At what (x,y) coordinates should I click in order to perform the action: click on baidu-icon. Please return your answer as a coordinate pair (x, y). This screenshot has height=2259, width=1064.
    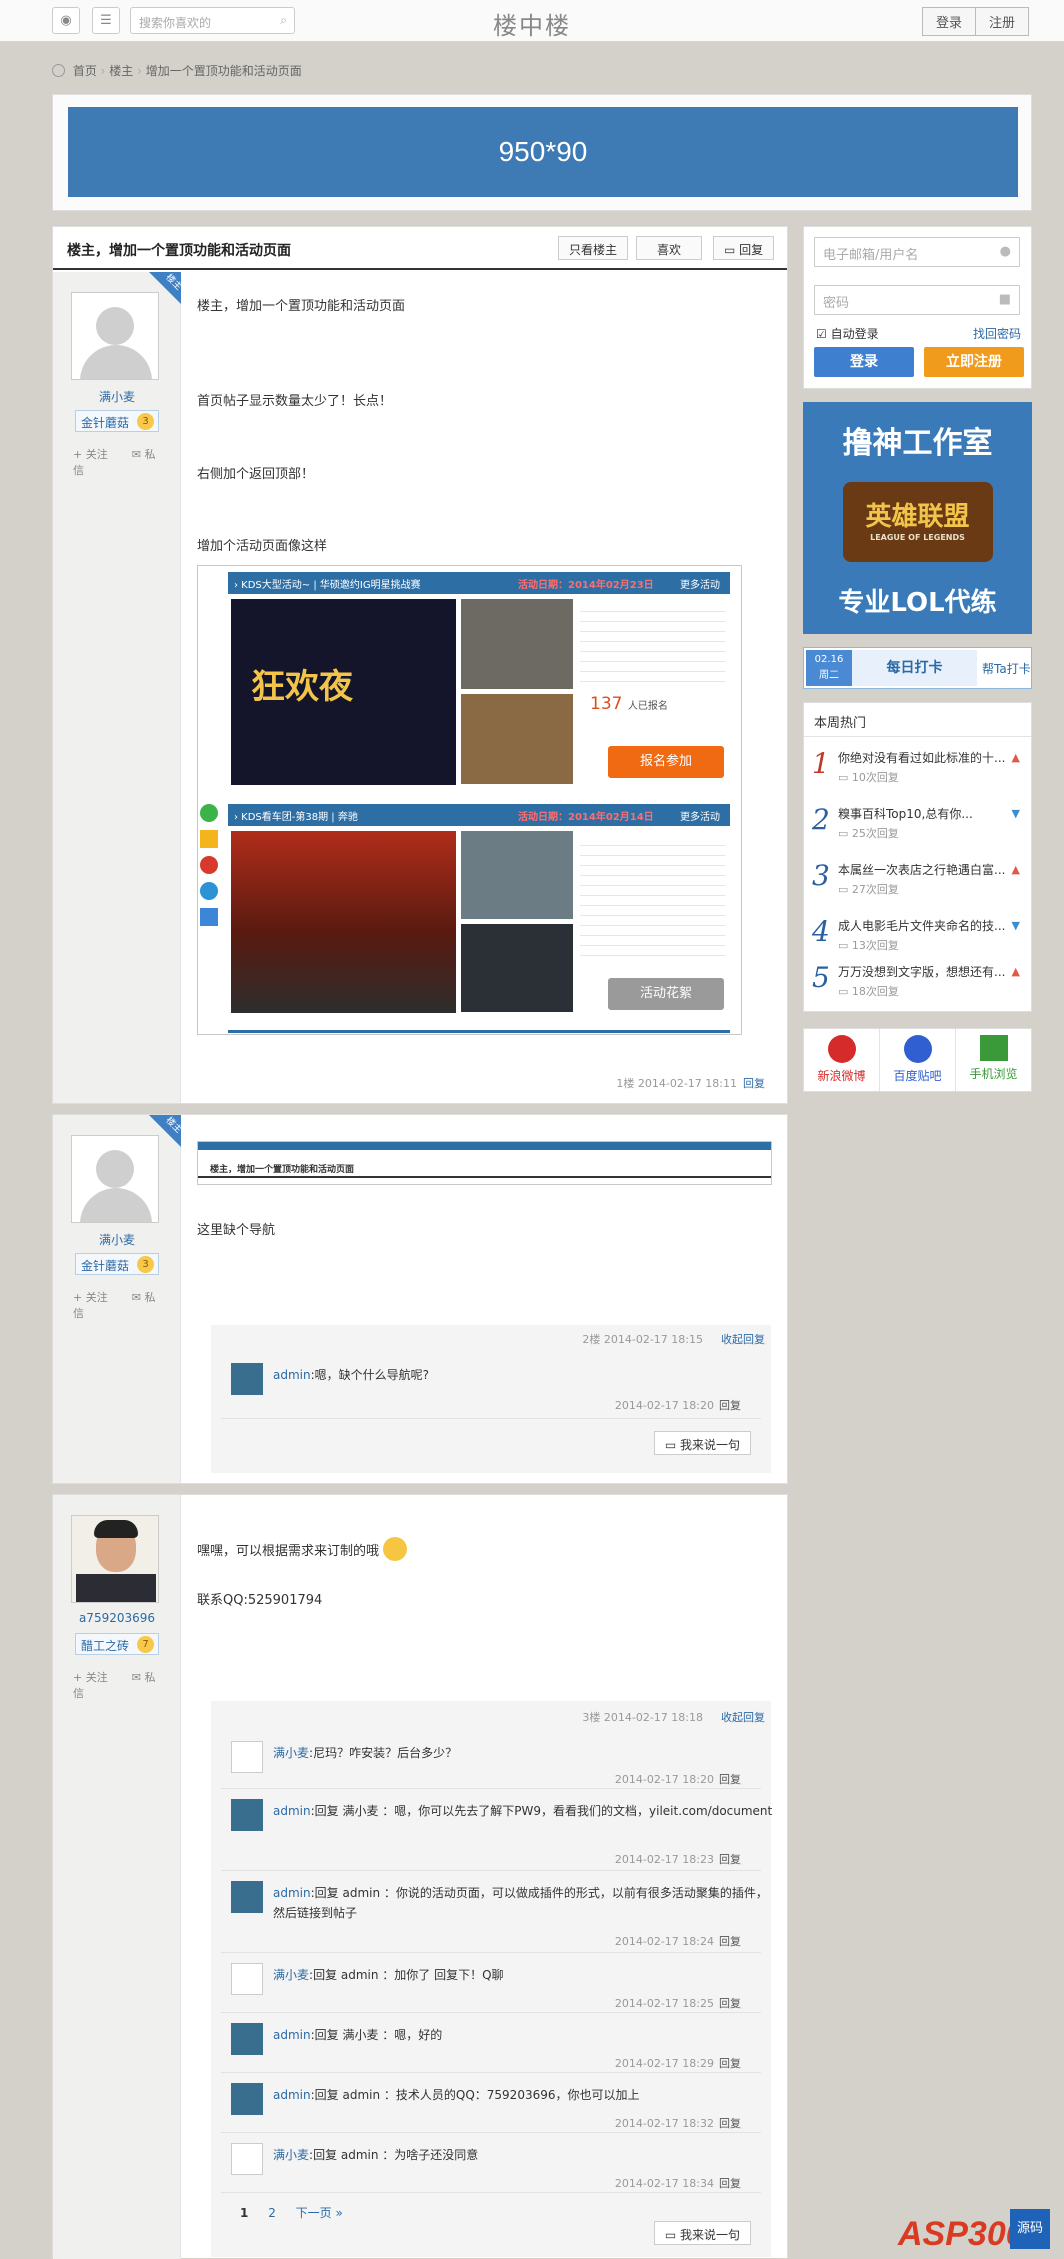
    Looking at the image, I should click on (917, 1049).